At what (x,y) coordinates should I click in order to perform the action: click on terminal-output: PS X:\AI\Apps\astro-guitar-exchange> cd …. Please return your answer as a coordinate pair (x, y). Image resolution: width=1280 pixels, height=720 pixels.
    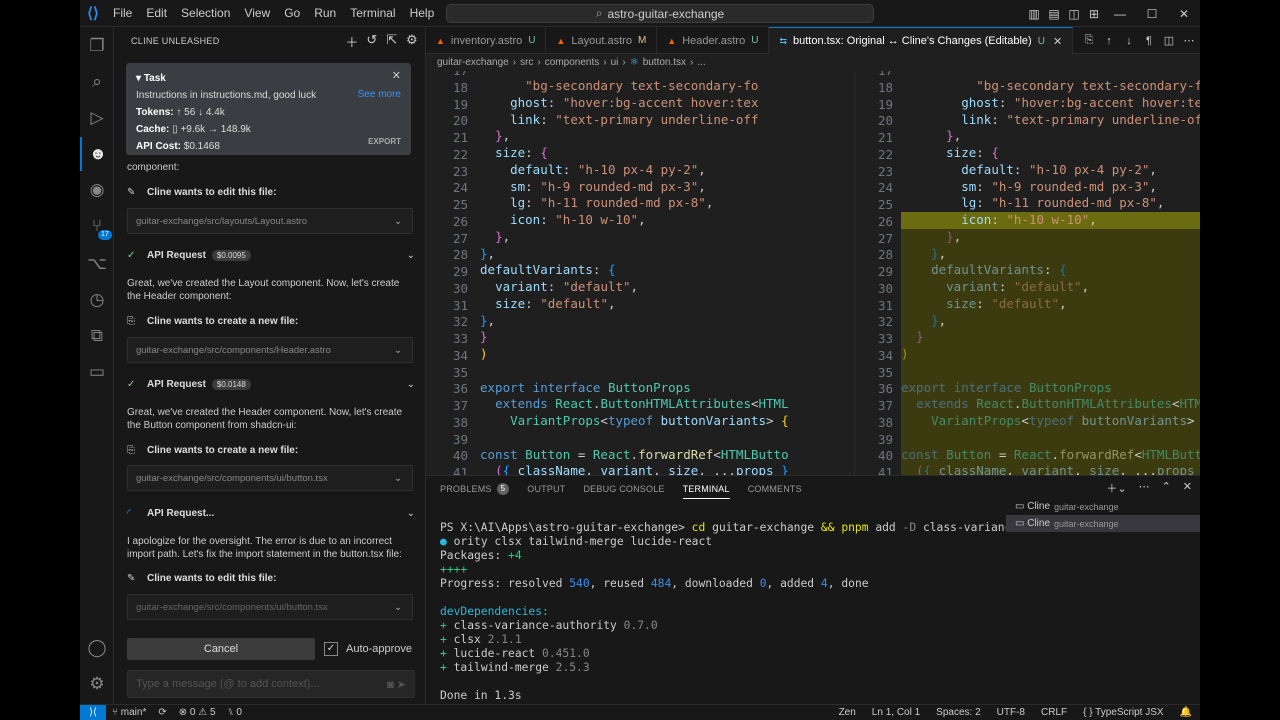
    Looking at the image, I should click on (746, 614).